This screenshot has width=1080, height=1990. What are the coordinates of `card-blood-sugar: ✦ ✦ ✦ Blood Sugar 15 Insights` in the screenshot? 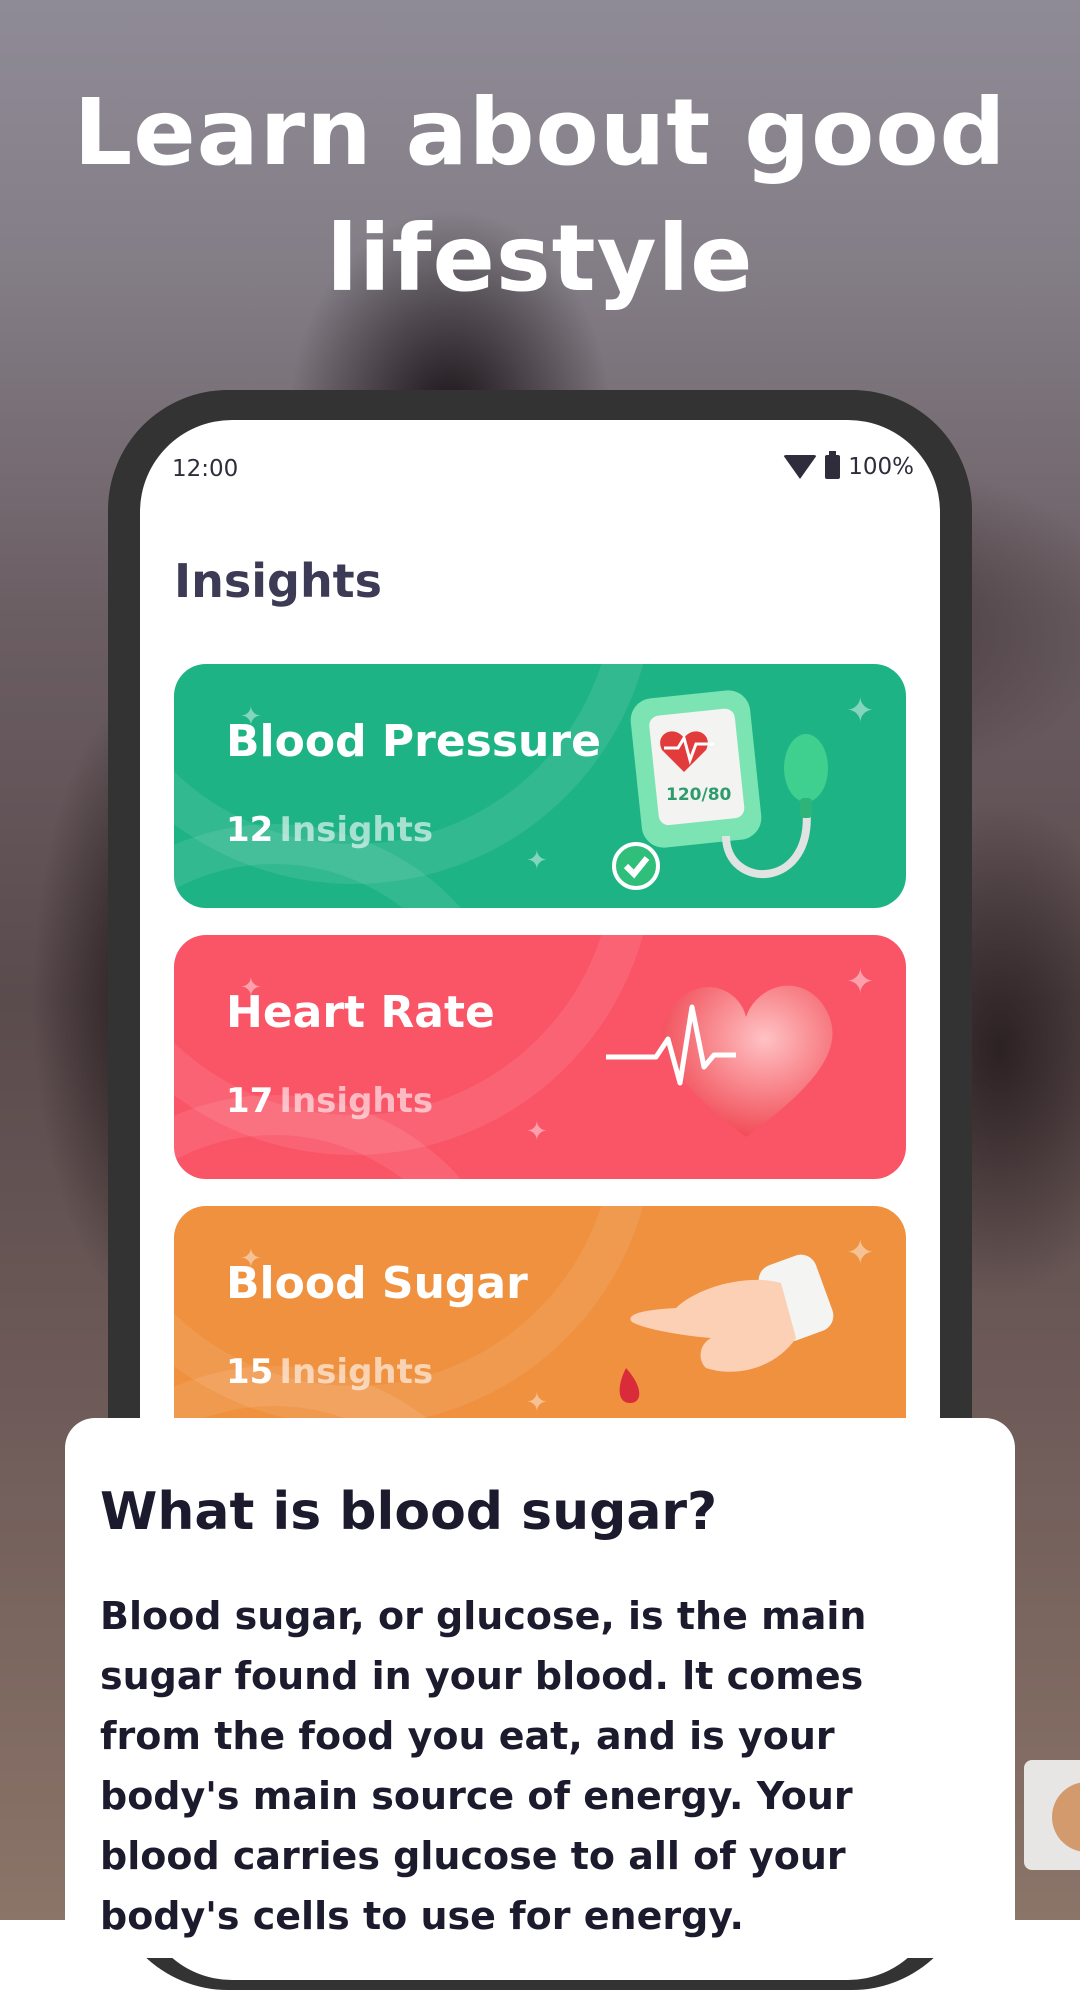 It's located at (540, 1328).